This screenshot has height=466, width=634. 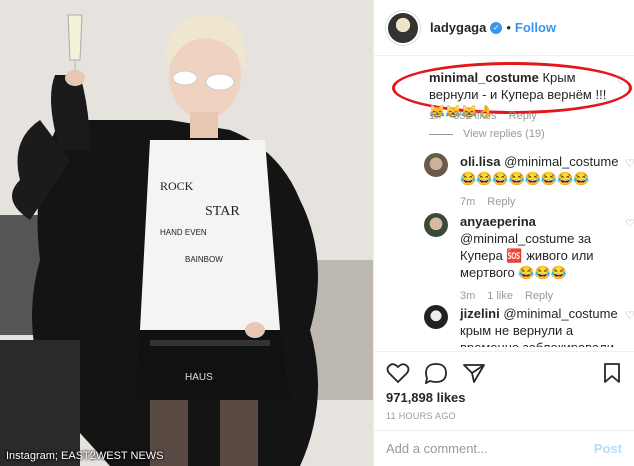 I want to click on reply-meta: 7m Reply, so click(x=544, y=202).